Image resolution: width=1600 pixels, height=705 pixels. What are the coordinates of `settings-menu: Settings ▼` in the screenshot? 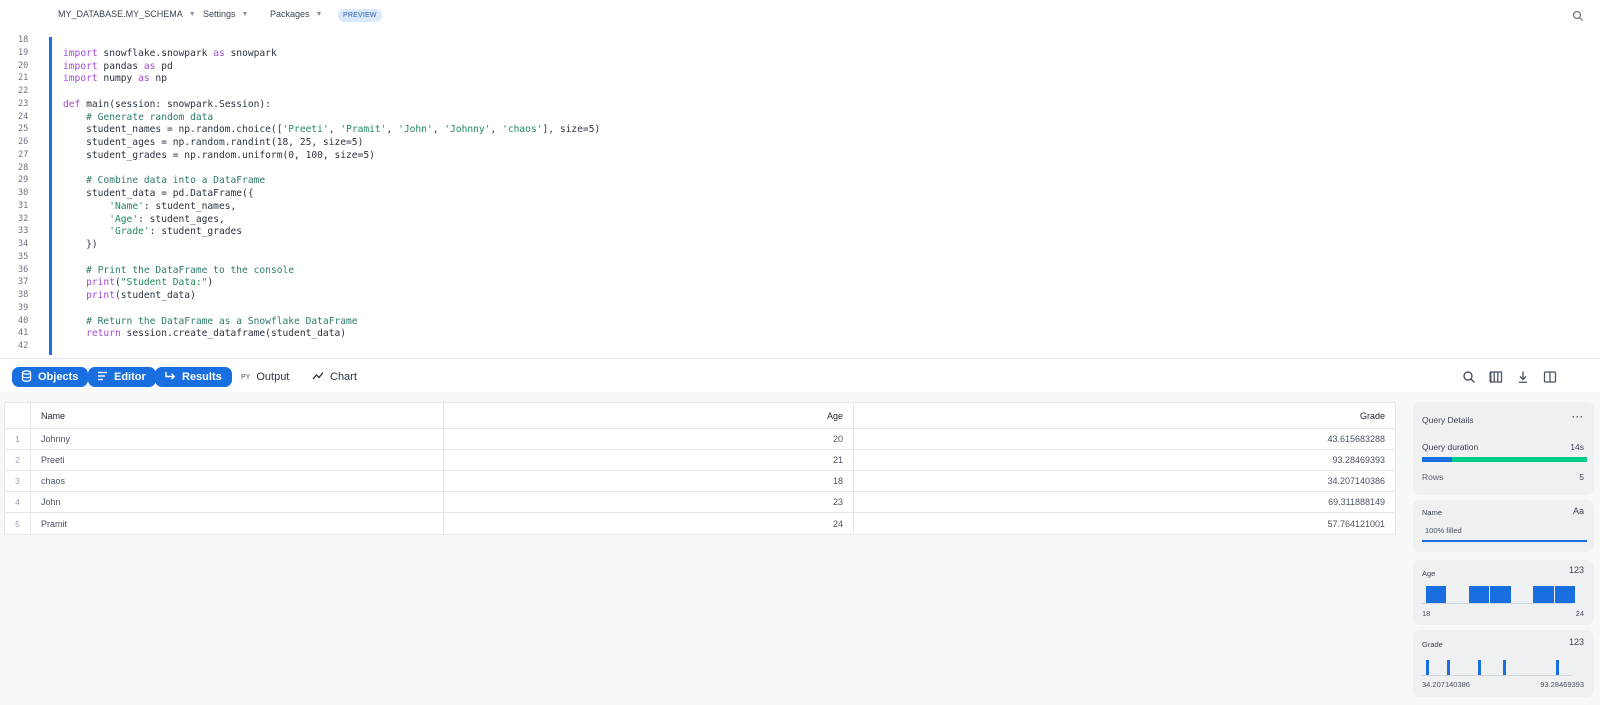 It's located at (225, 14).